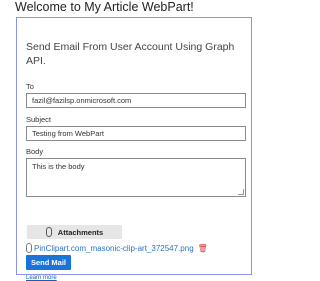 The height and width of the screenshot is (281, 320). Describe the element at coordinates (30, 86) in the screenshot. I see `to-label: To` at that location.